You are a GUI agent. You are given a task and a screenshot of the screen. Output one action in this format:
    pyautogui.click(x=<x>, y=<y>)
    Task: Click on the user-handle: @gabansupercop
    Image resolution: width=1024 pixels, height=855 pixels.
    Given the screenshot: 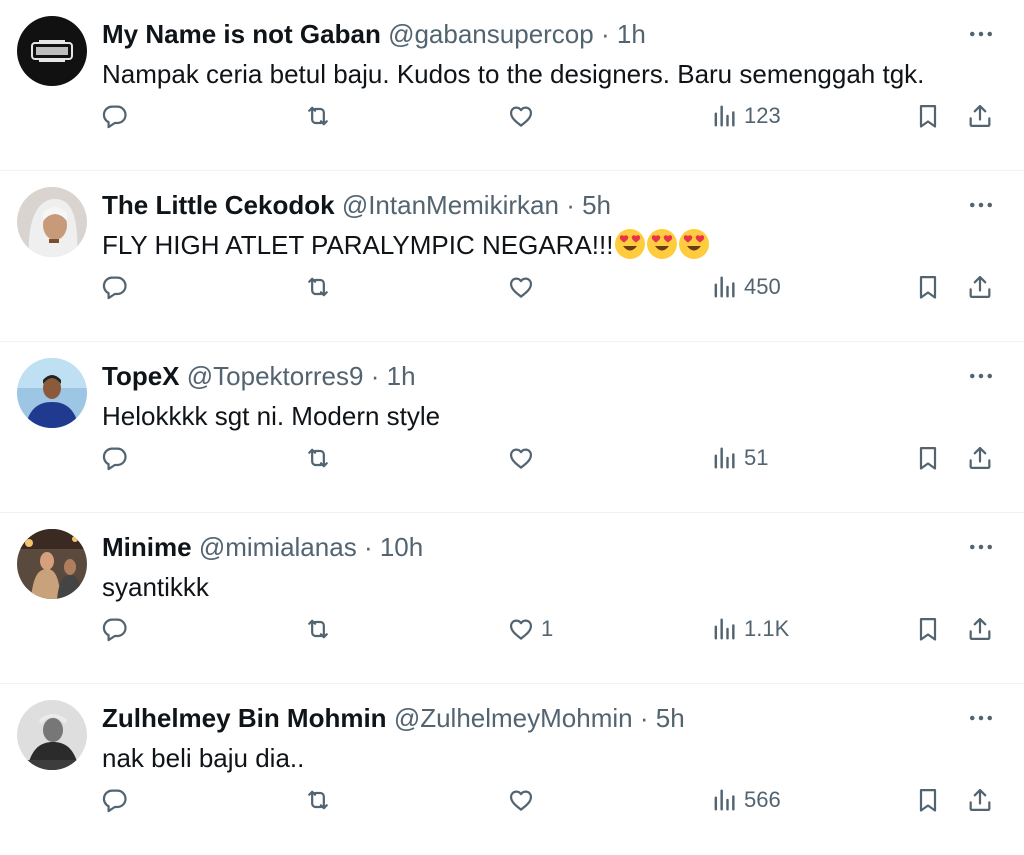 What is the action you would take?
    pyautogui.click(x=491, y=34)
    